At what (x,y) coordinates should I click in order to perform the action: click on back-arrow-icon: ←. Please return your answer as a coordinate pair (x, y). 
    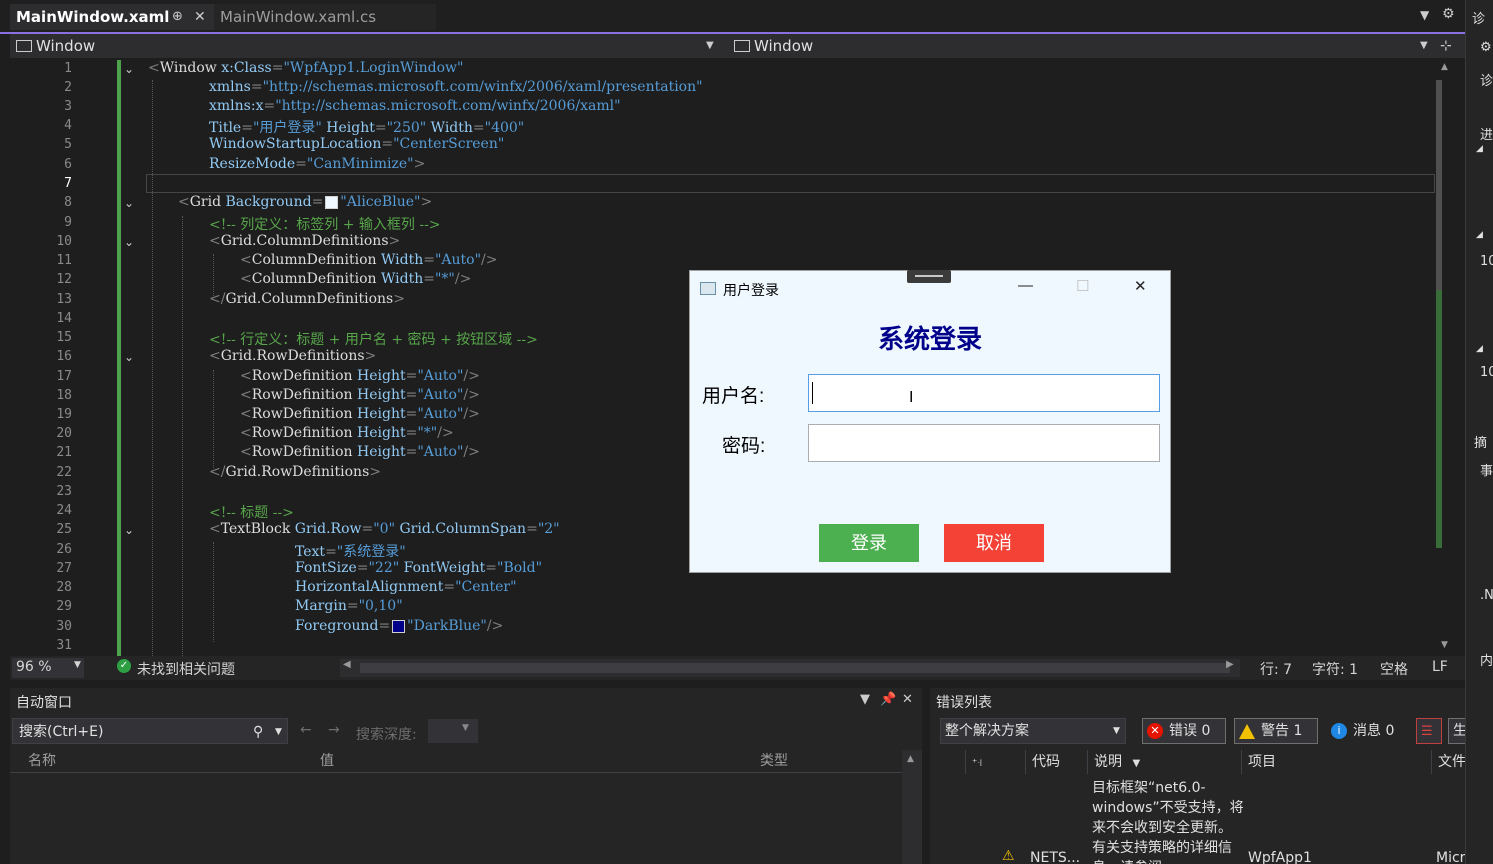
    Looking at the image, I should click on (306, 730).